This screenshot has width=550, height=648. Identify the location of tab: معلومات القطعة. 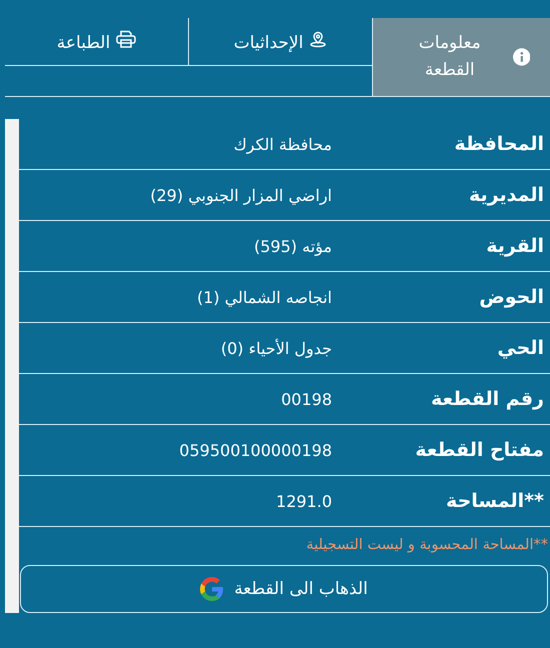
(461, 57).